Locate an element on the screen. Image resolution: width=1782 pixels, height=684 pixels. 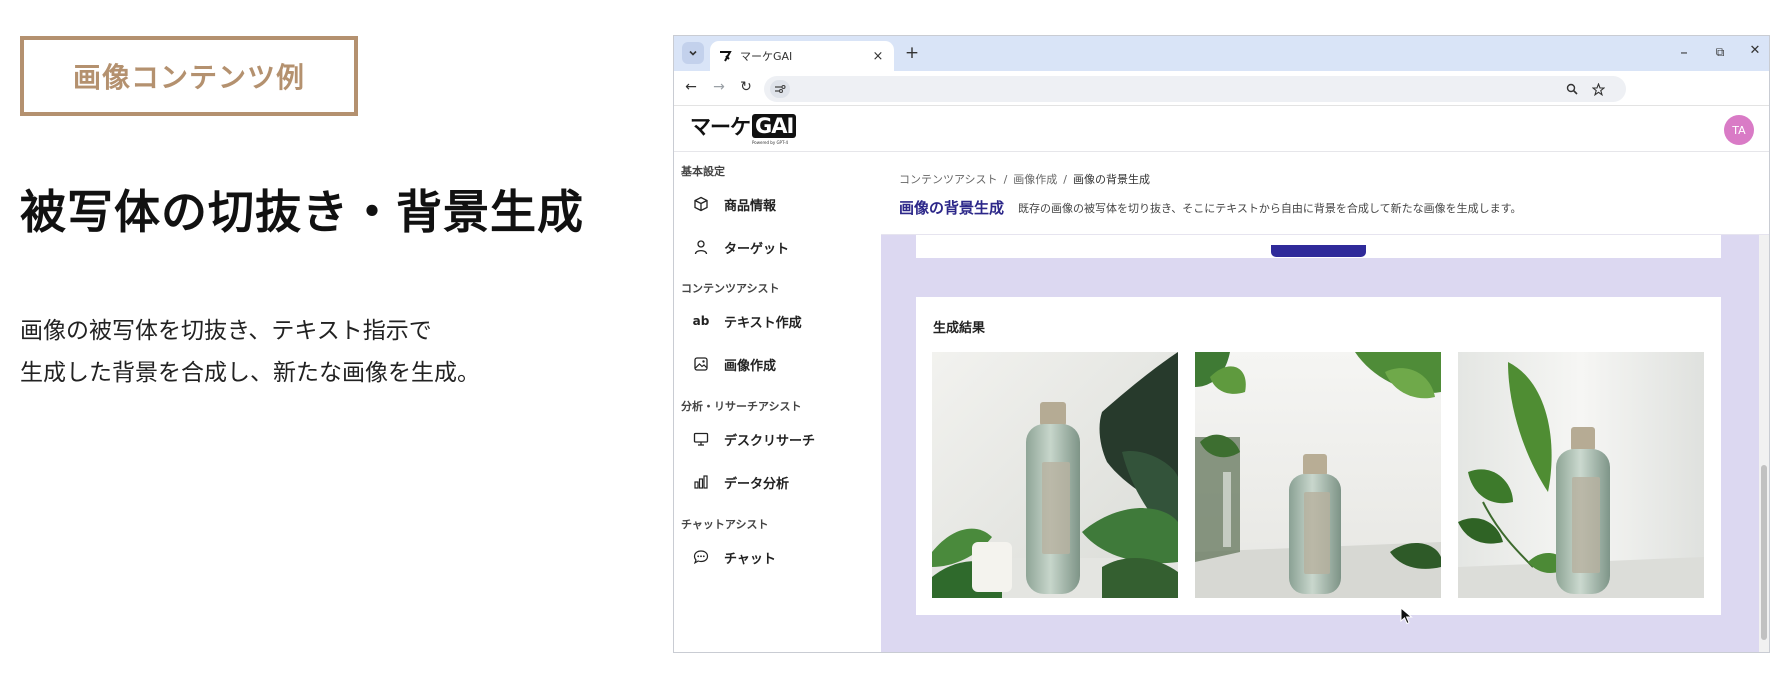
app-logo: マーケ GAI Powered by GPT-4 is located at coordinates (743, 130).